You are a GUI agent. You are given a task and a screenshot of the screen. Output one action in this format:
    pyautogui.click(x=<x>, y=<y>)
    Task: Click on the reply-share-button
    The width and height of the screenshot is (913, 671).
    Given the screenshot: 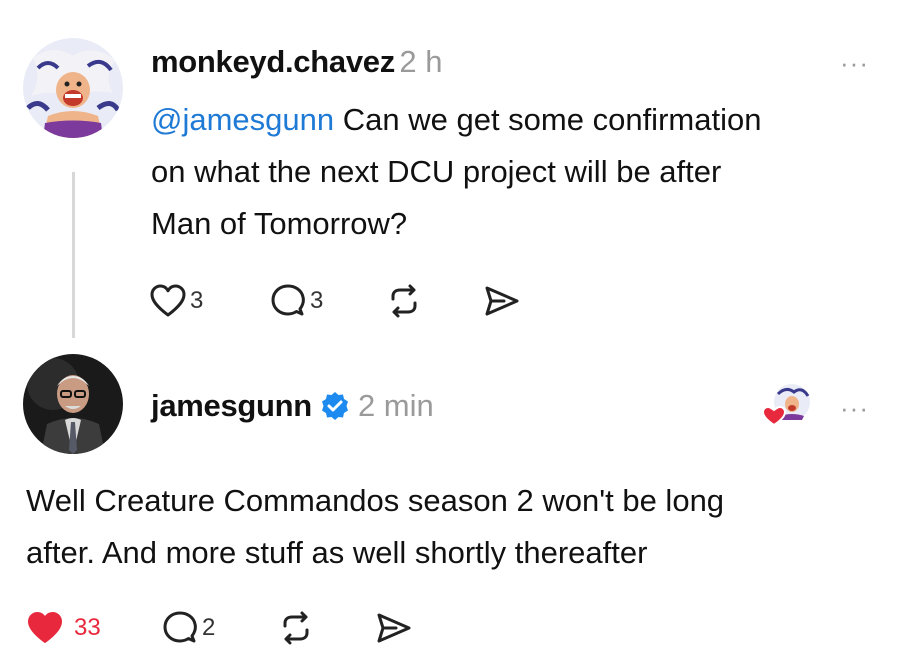 What is the action you would take?
    pyautogui.click(x=394, y=628)
    